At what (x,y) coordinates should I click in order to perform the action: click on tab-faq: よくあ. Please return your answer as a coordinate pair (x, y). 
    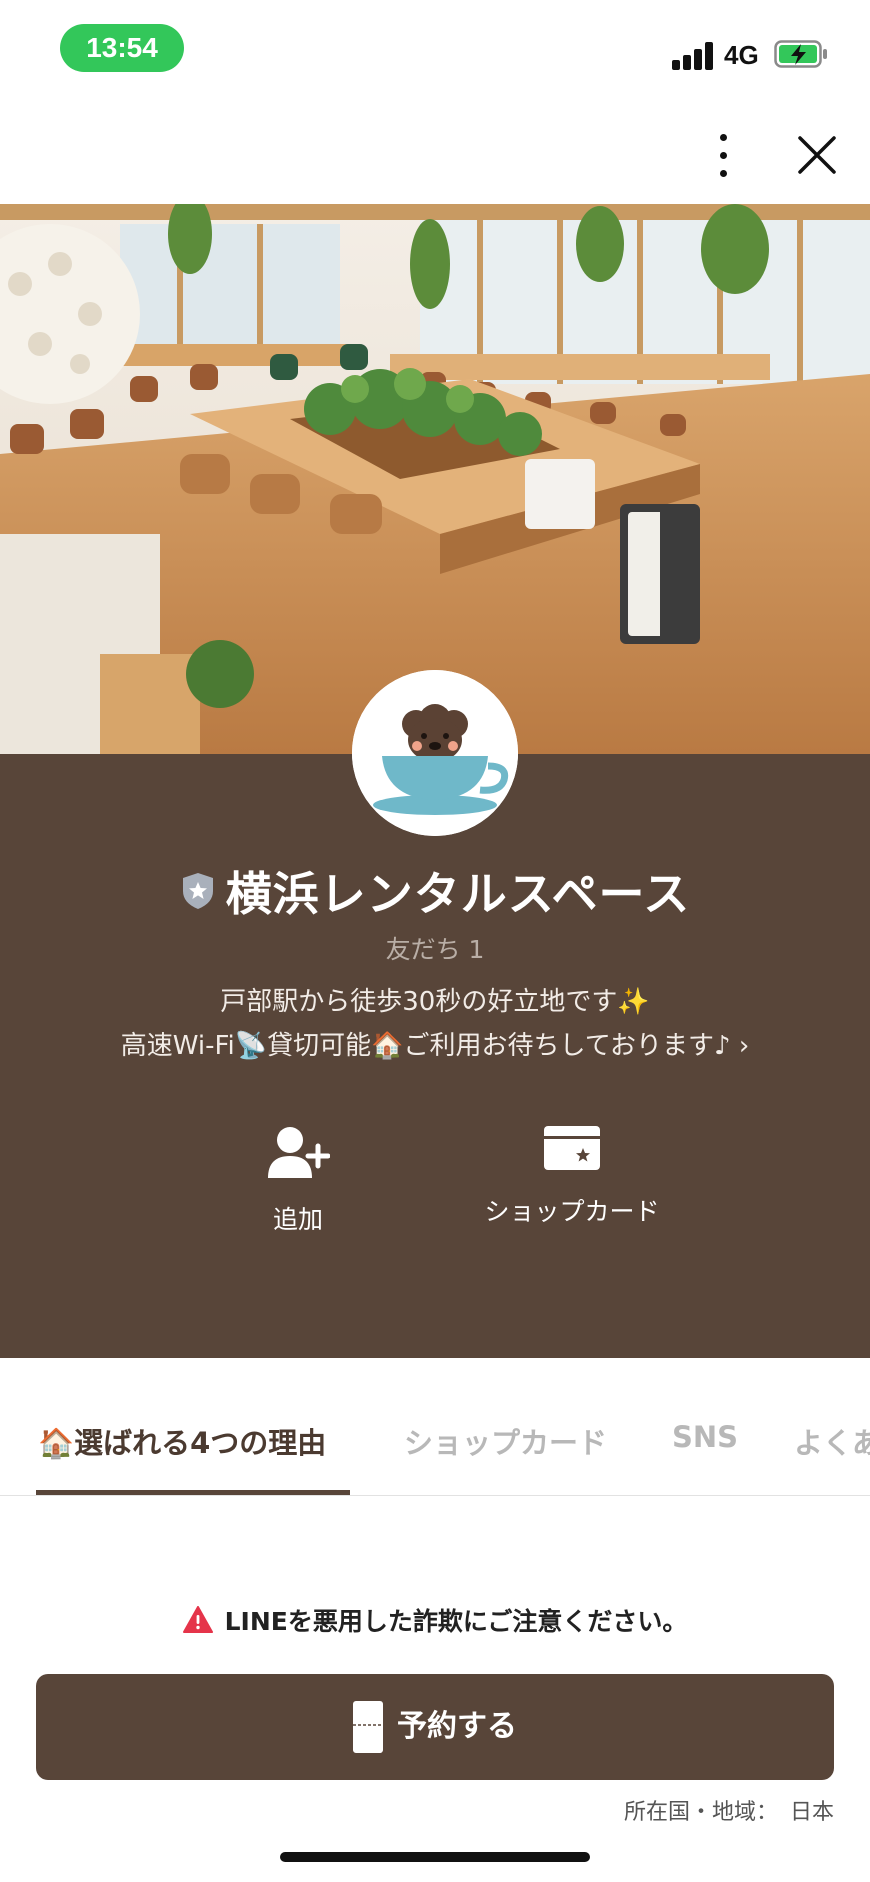
    Looking at the image, I should click on (832, 1441).